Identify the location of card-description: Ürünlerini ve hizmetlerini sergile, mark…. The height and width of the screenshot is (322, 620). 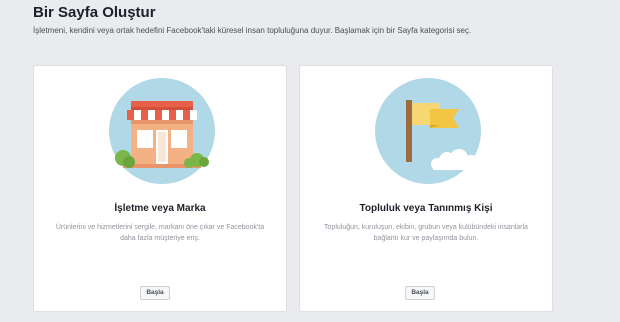
(160, 233).